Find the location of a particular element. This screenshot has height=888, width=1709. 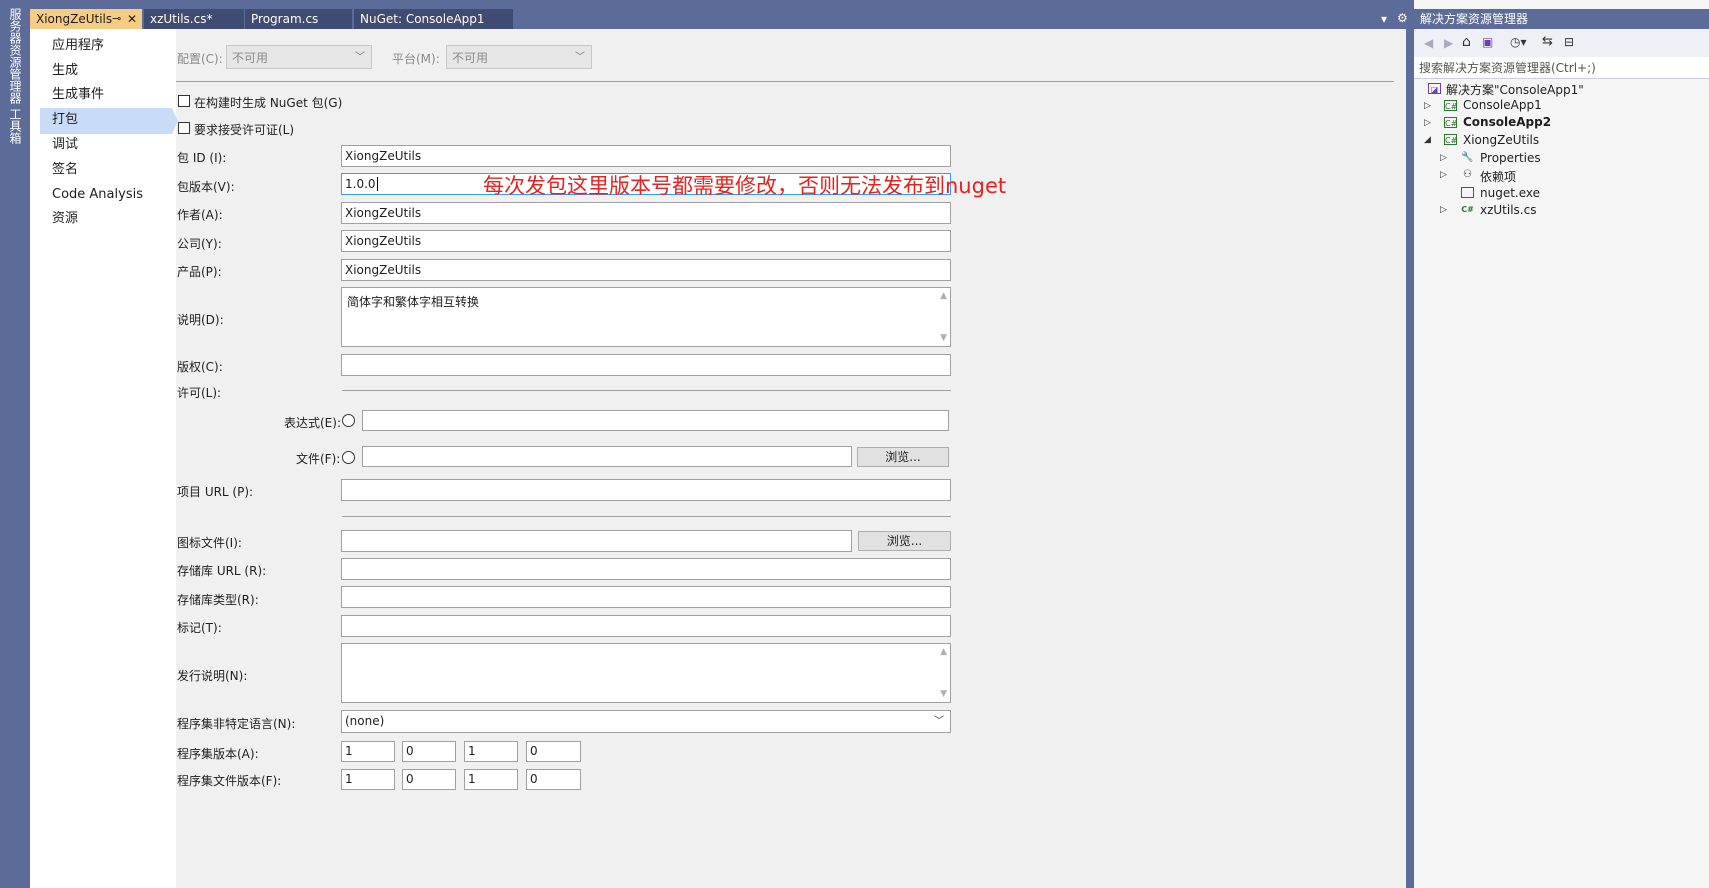

tree-xzutils-cs: xzUtils.cs is located at coordinates (1508, 210).